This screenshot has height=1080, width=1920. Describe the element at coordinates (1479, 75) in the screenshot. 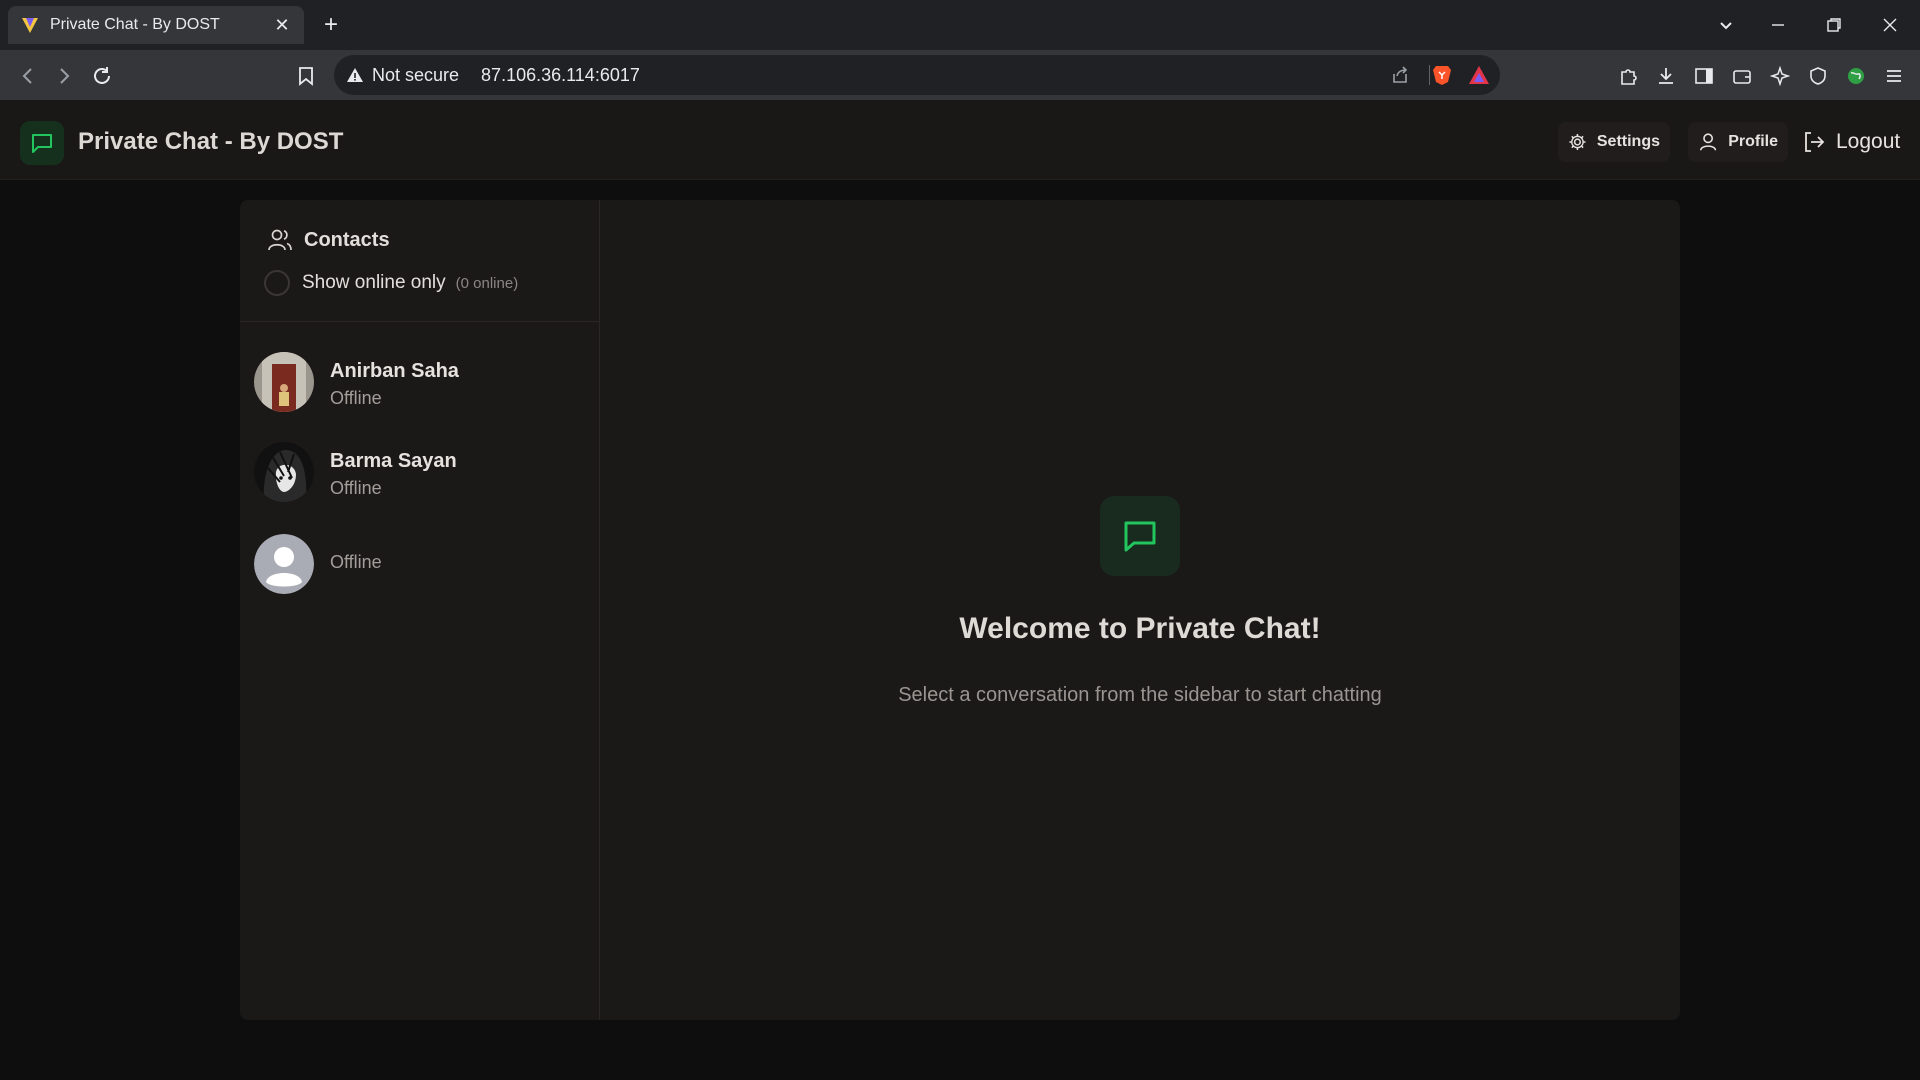

I see `brave-rewards-icon` at that location.